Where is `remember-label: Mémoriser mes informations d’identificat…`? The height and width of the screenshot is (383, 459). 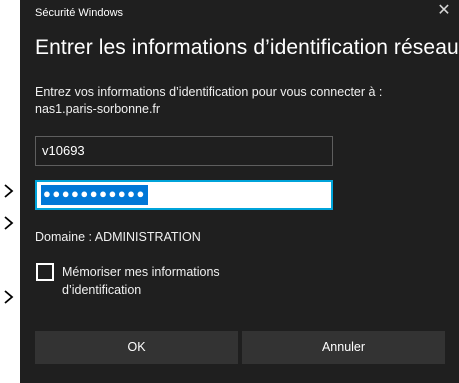
remember-label: Mémoriser mes informations d’identificat… is located at coordinates (167, 281).